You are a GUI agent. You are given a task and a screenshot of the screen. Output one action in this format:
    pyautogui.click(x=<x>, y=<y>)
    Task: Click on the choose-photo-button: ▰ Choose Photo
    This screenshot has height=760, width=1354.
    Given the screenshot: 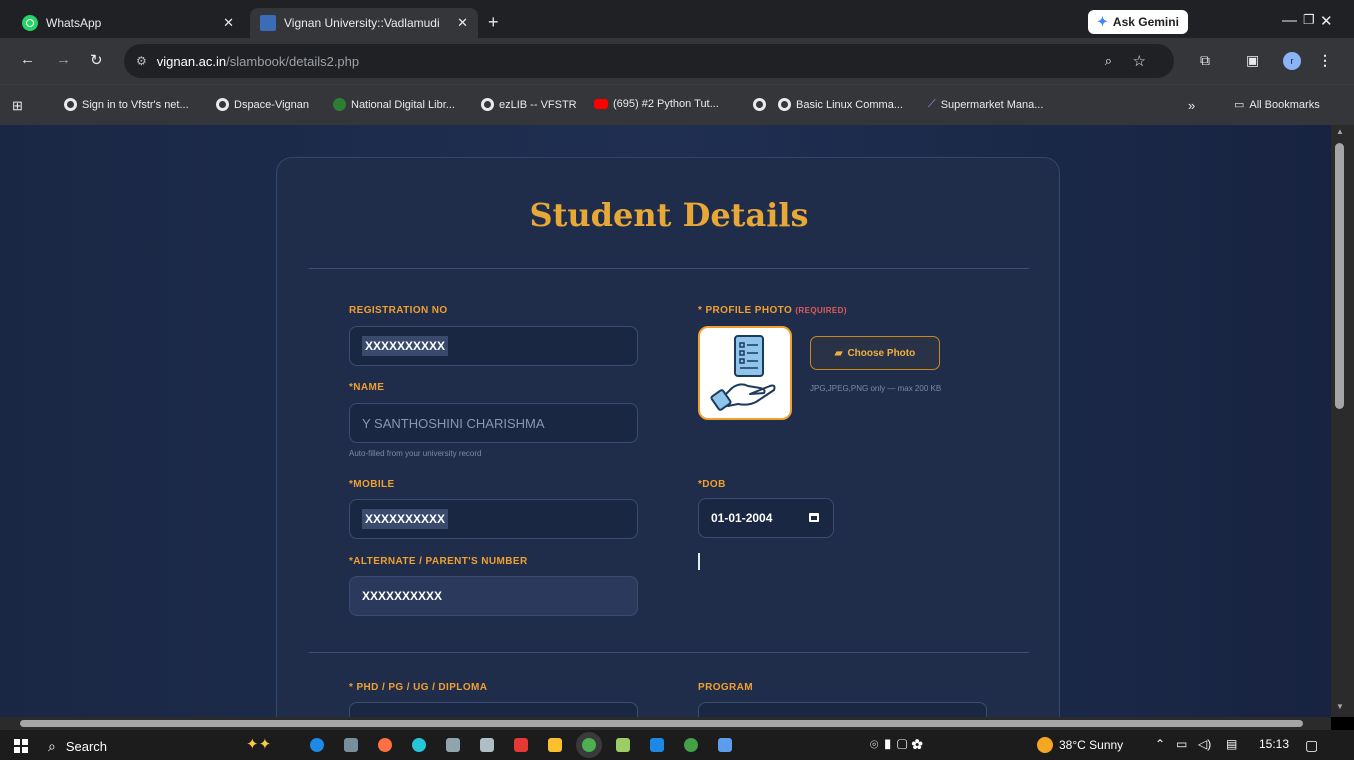 What is the action you would take?
    pyautogui.click(x=875, y=353)
    